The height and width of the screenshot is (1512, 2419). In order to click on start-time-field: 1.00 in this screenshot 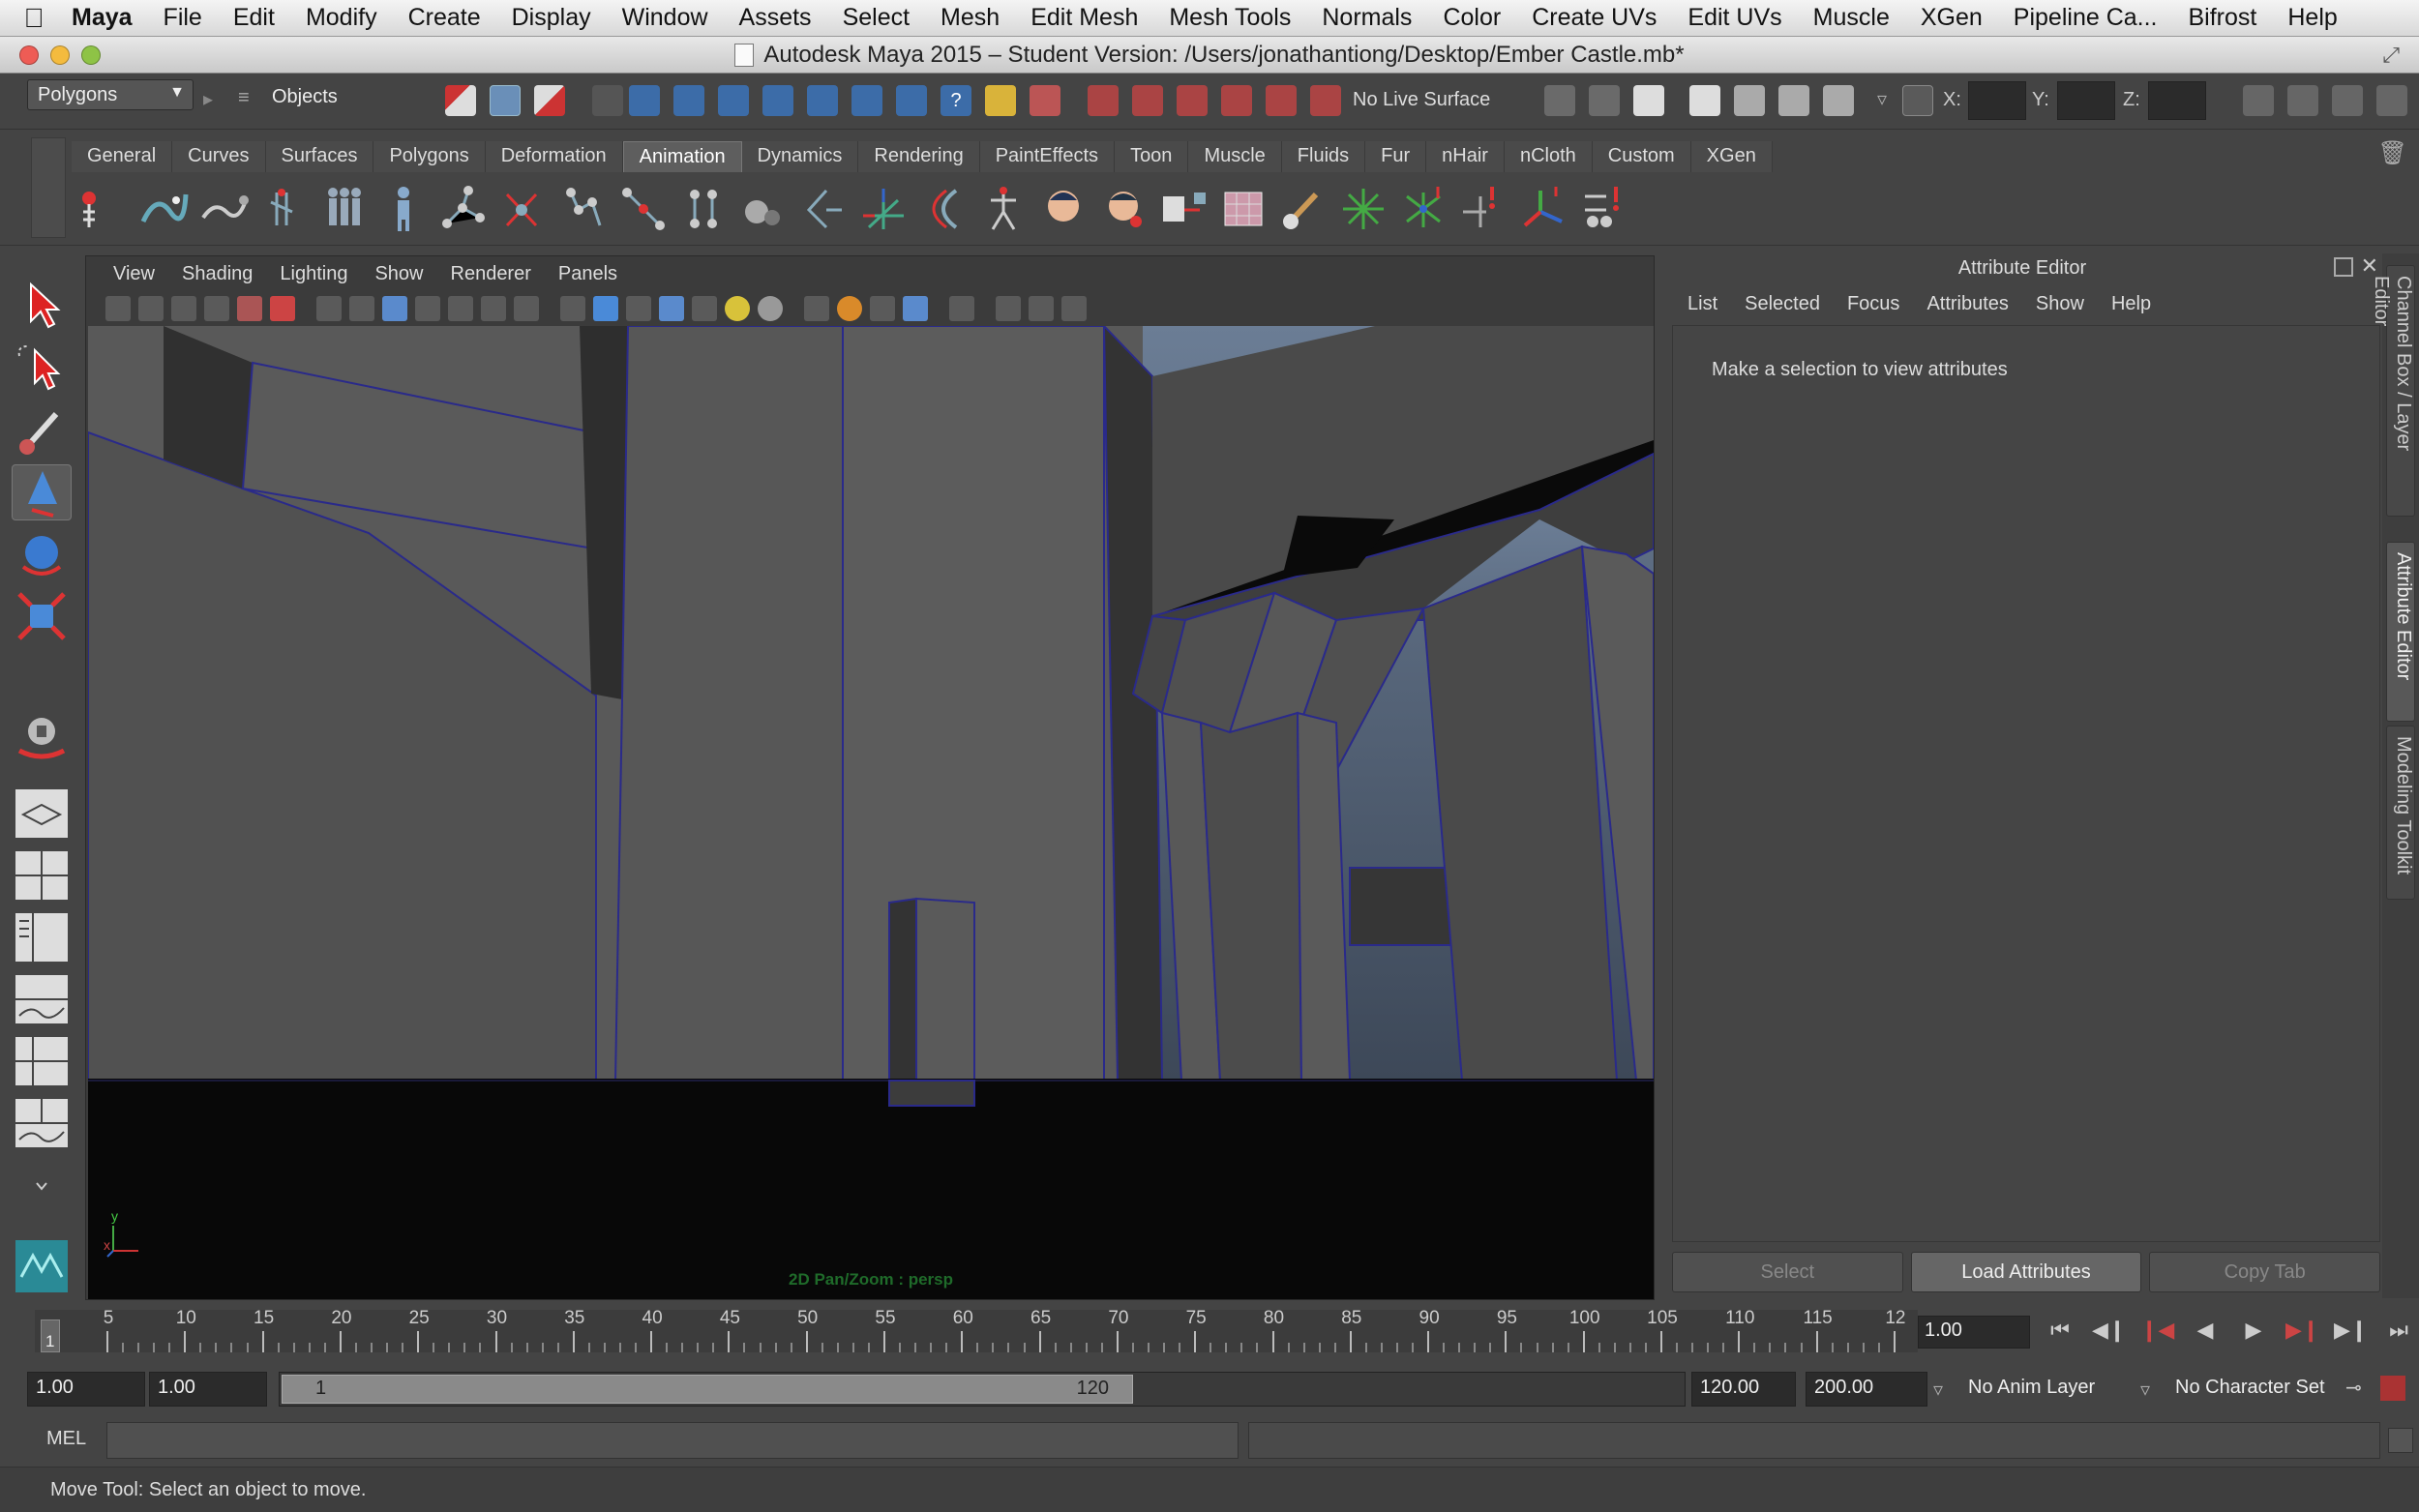, I will do `click(86, 1389)`.